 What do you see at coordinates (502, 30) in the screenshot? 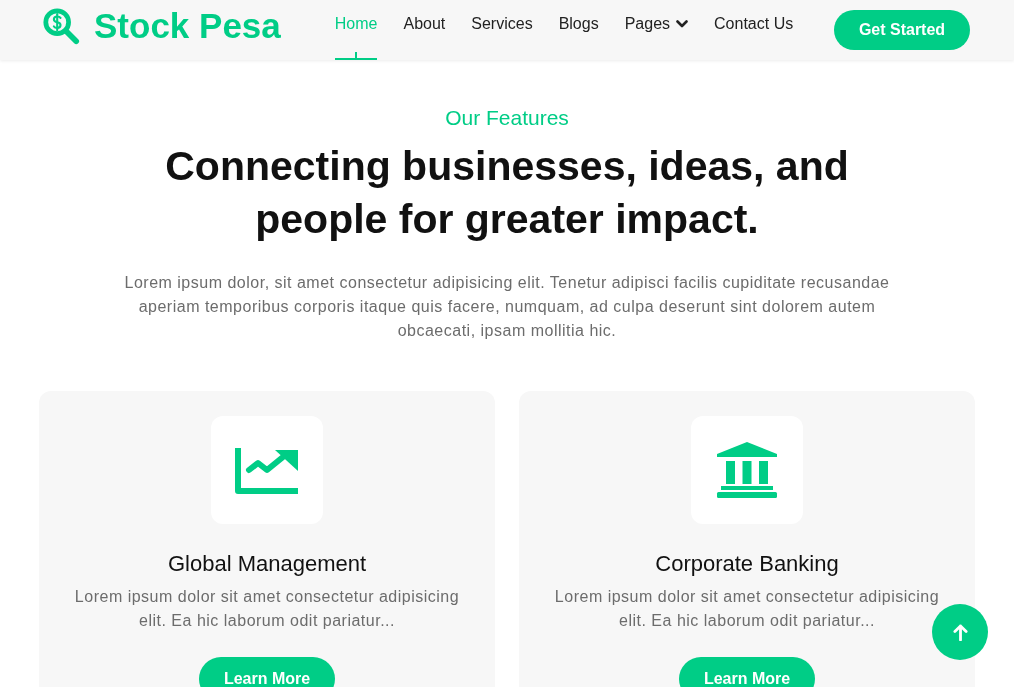
I see `nav-link: Services` at bounding box center [502, 30].